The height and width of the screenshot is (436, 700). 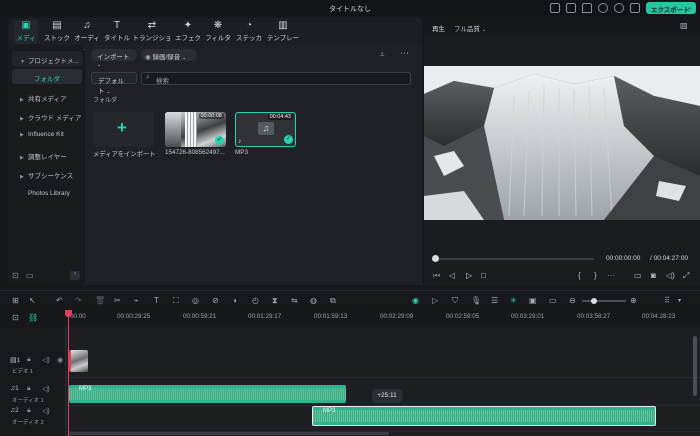 I want to click on vertical-scrollbar, so click(x=695, y=366).